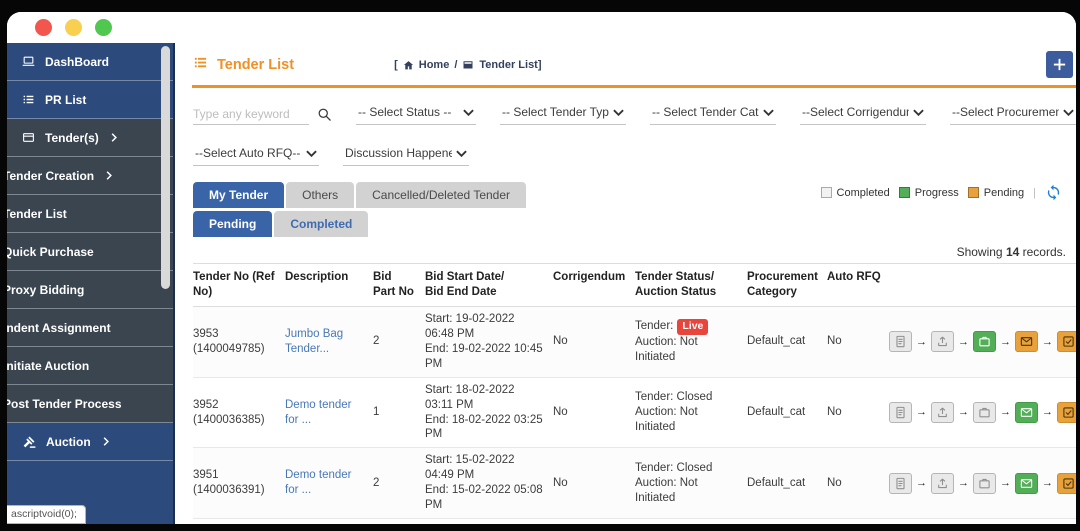 The width and height of the screenshot is (1080, 531). Describe the element at coordinates (28, 61) in the screenshot. I see `dashboard-icon` at that location.